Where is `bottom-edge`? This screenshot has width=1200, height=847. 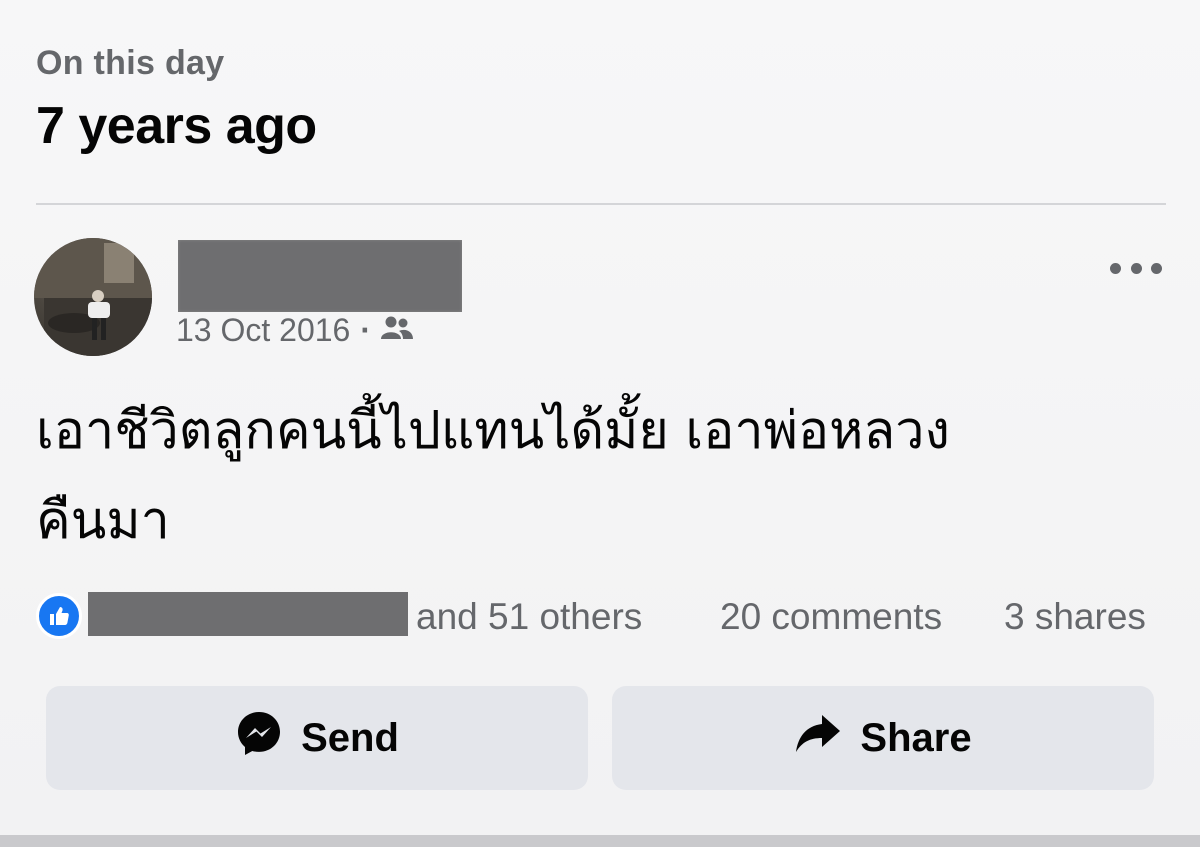
bottom-edge is located at coordinates (600, 841).